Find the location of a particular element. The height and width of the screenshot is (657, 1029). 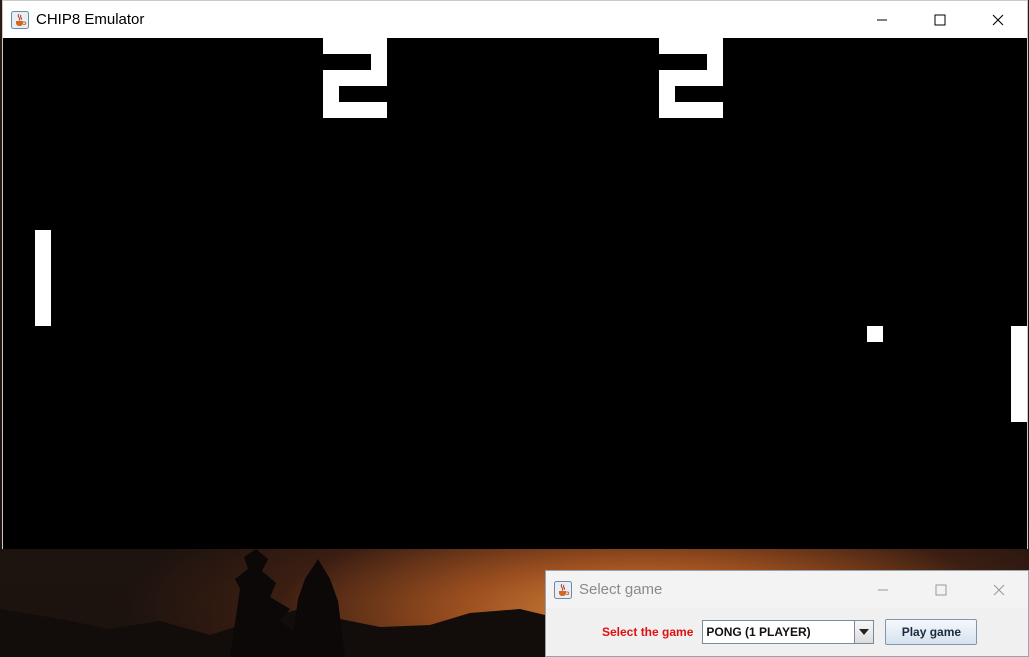

game-select-combobox: PONG (1 PLAYER) is located at coordinates (788, 632).